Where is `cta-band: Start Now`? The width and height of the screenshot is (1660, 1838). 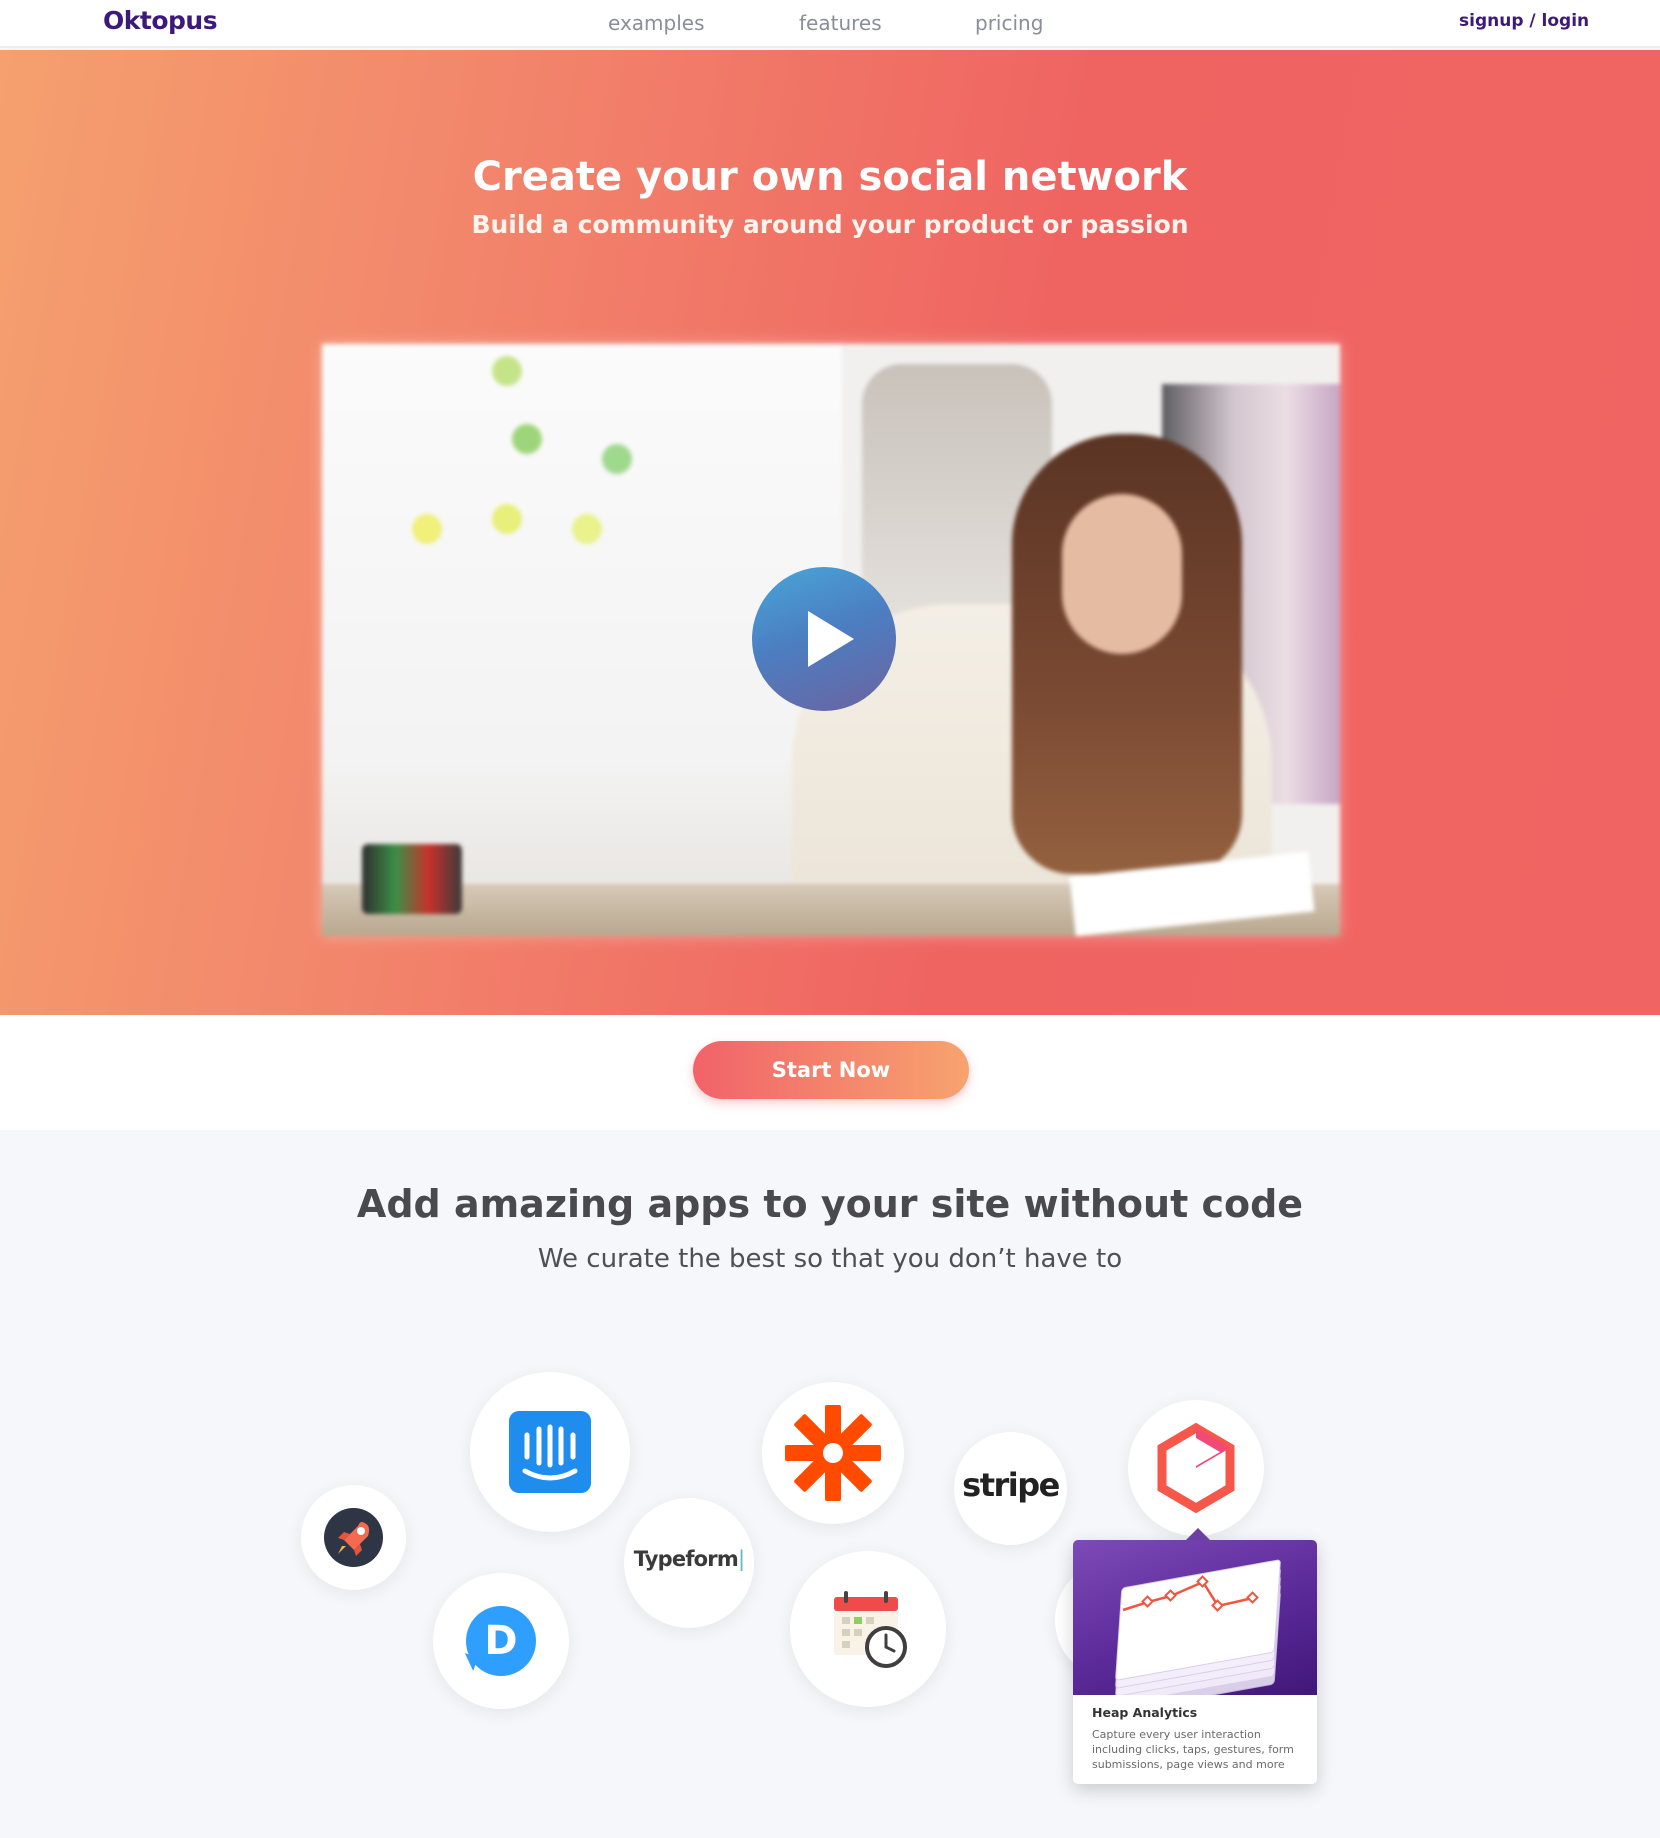
cta-band: Start Now is located at coordinates (830, 1072).